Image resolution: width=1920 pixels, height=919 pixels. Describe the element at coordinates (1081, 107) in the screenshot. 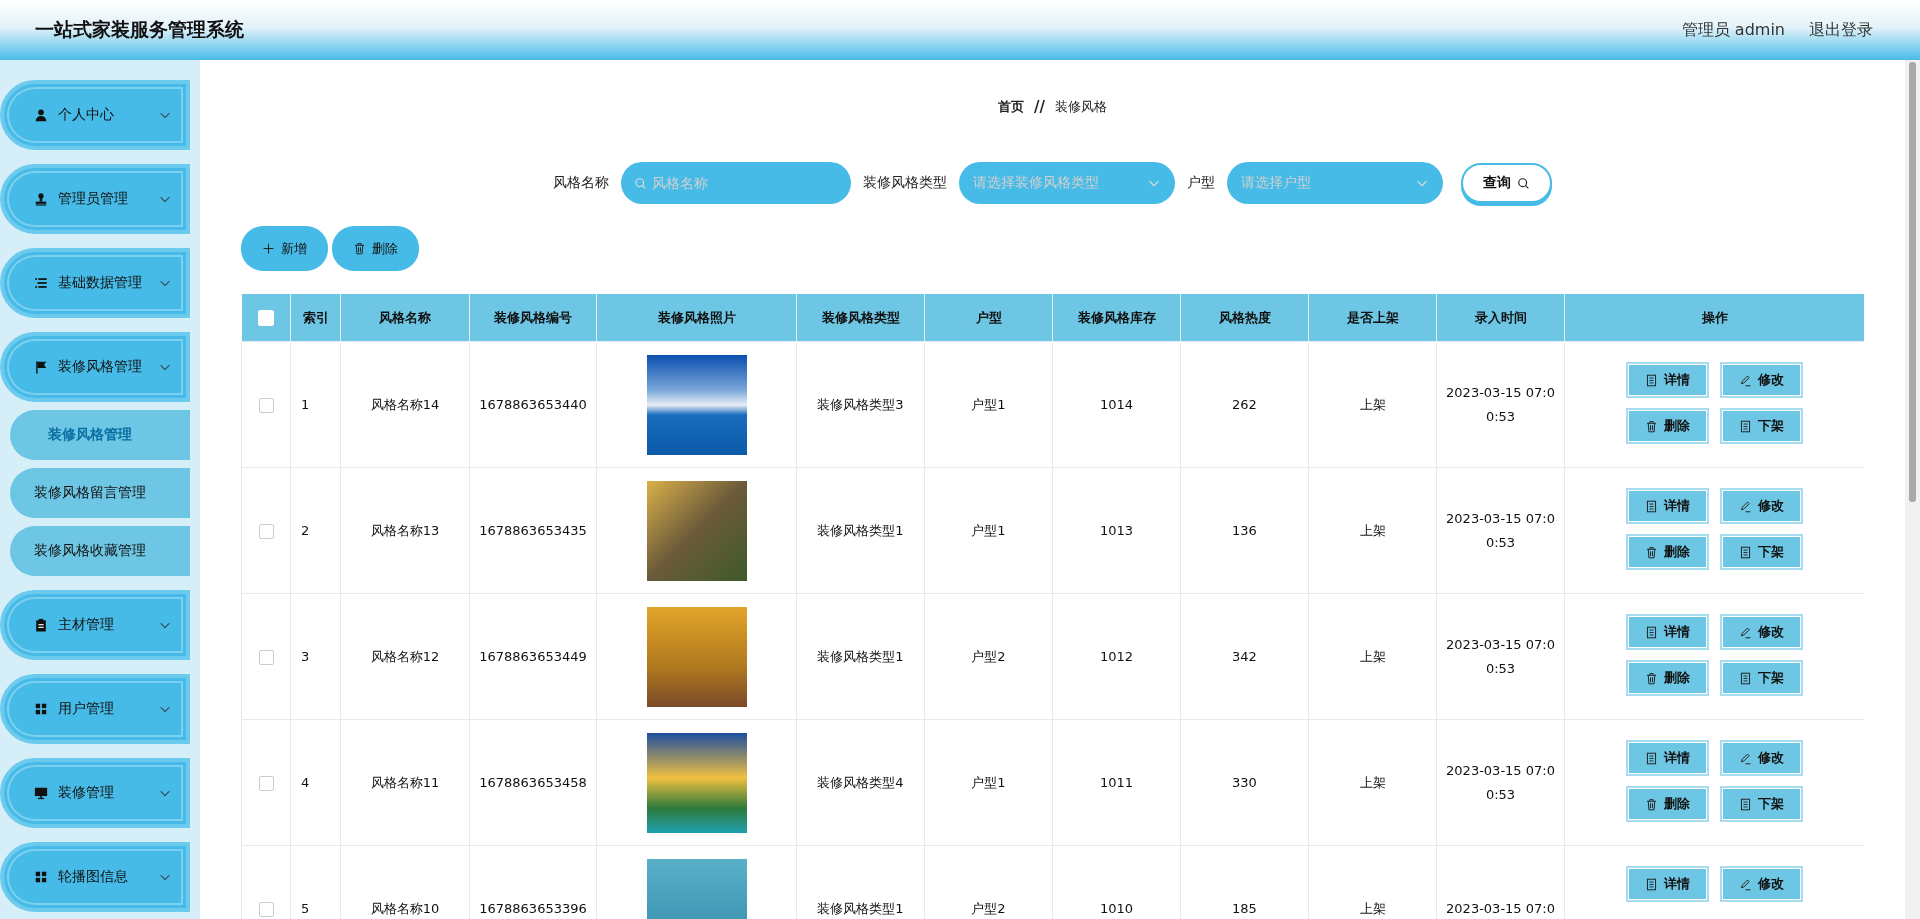

I see `breadcrumb-link: 装修风格` at that location.